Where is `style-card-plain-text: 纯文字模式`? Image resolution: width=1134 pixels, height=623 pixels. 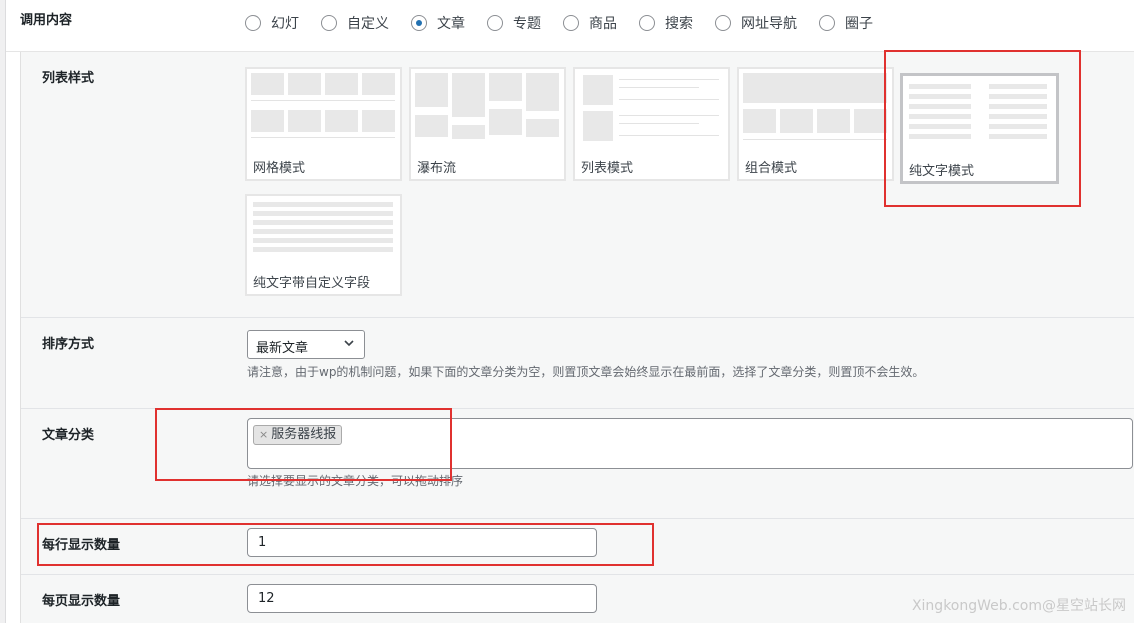
style-card-plain-text: 纯文字模式 is located at coordinates (979, 128).